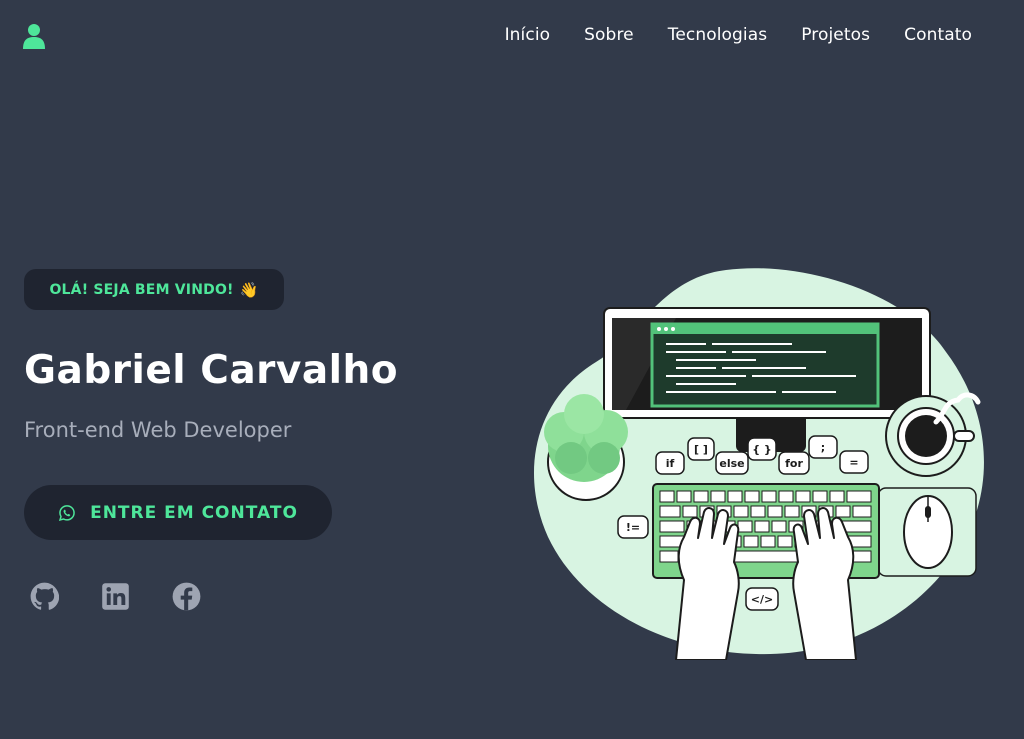 The height and width of the screenshot is (739, 1024). I want to click on bubble-else: else, so click(732, 463).